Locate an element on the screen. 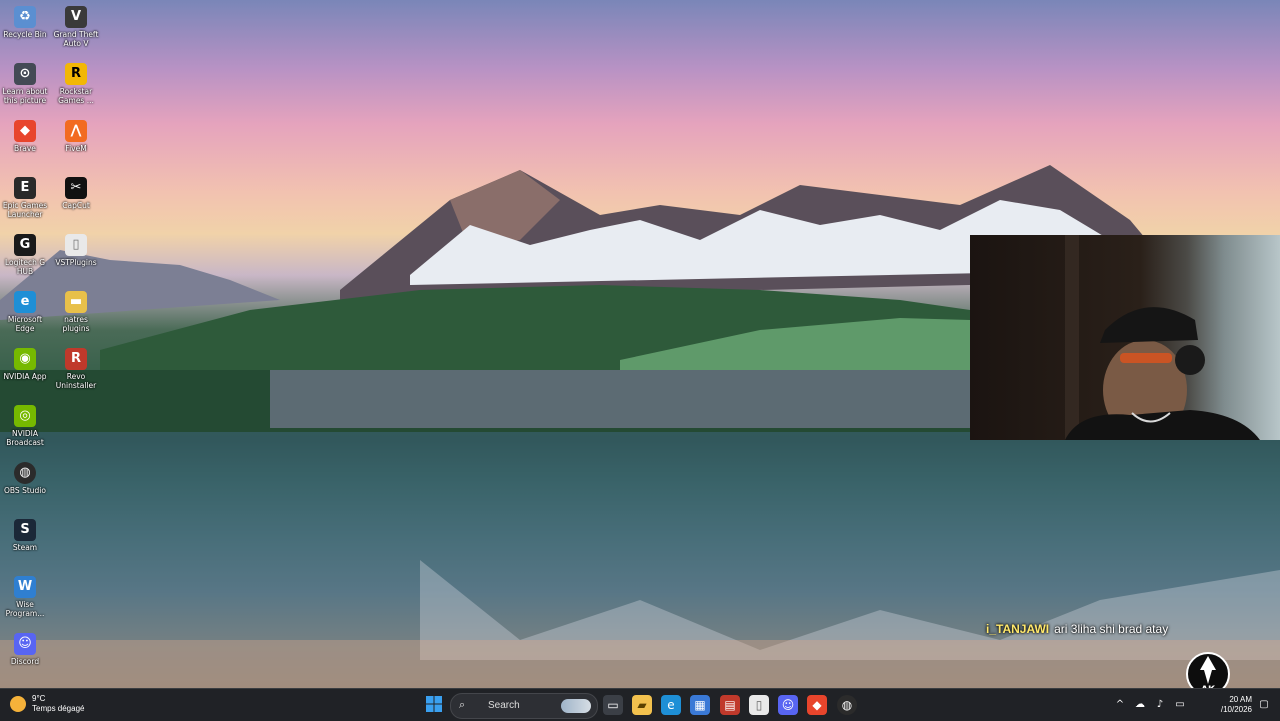  desktop-icon-brave: ◆ Brave is located at coordinates (25, 136).